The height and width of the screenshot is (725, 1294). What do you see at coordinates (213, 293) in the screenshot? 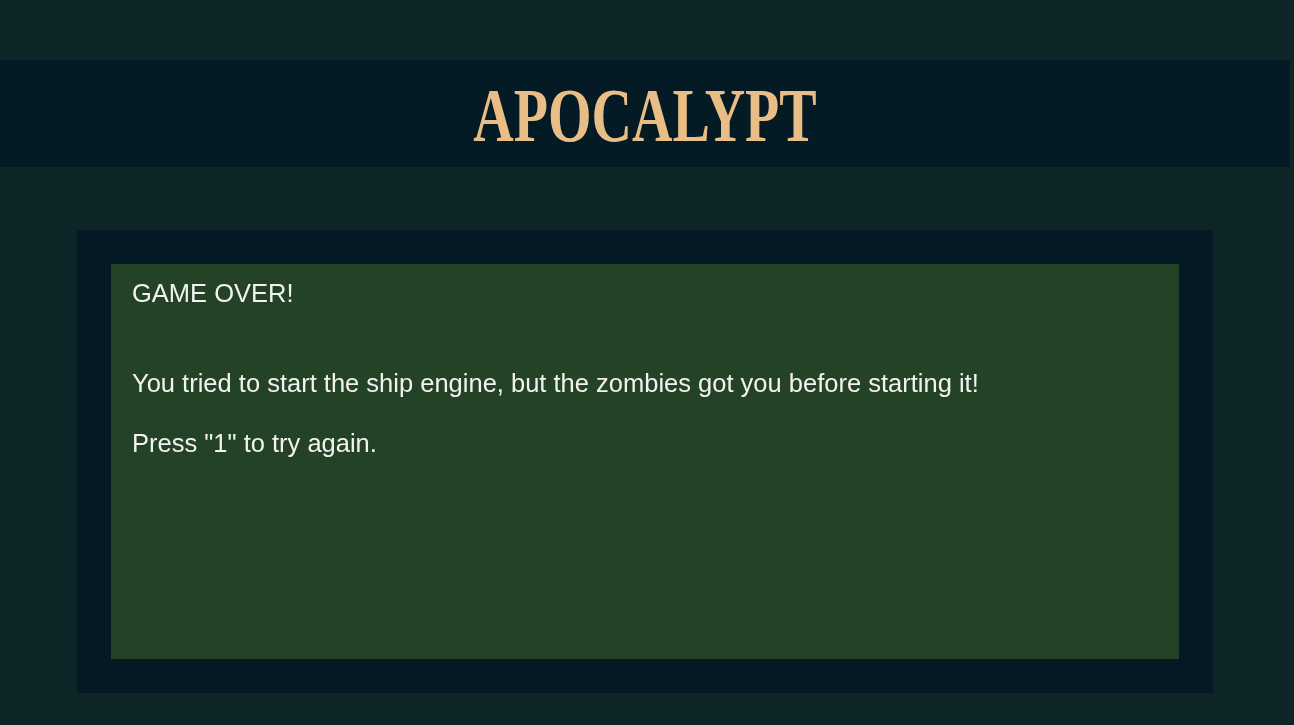
I see `game-over-heading: GAME OVER!` at bounding box center [213, 293].